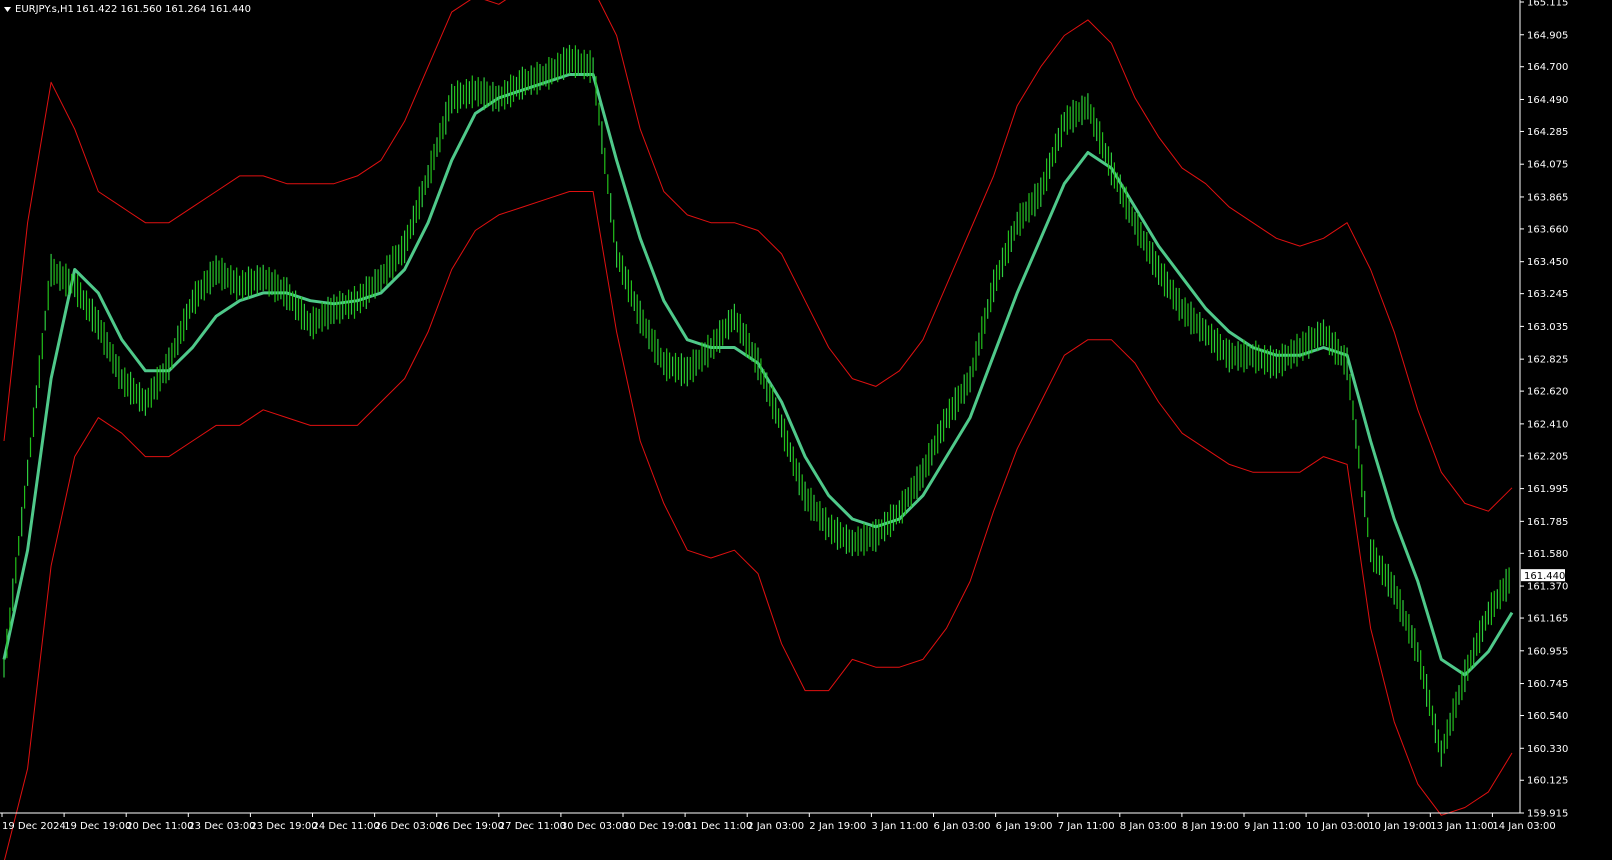 The height and width of the screenshot is (860, 1612). Describe the element at coordinates (346, 826) in the screenshot. I see `x-tick-label: 24 Dec 11:00` at that location.